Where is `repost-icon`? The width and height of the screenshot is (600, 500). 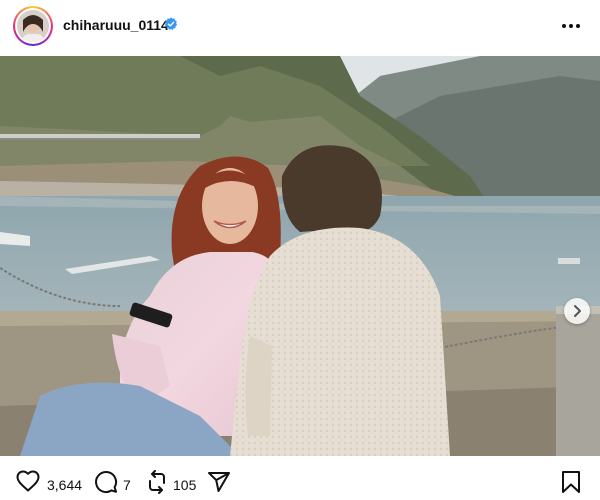 repost-icon is located at coordinates (157, 482).